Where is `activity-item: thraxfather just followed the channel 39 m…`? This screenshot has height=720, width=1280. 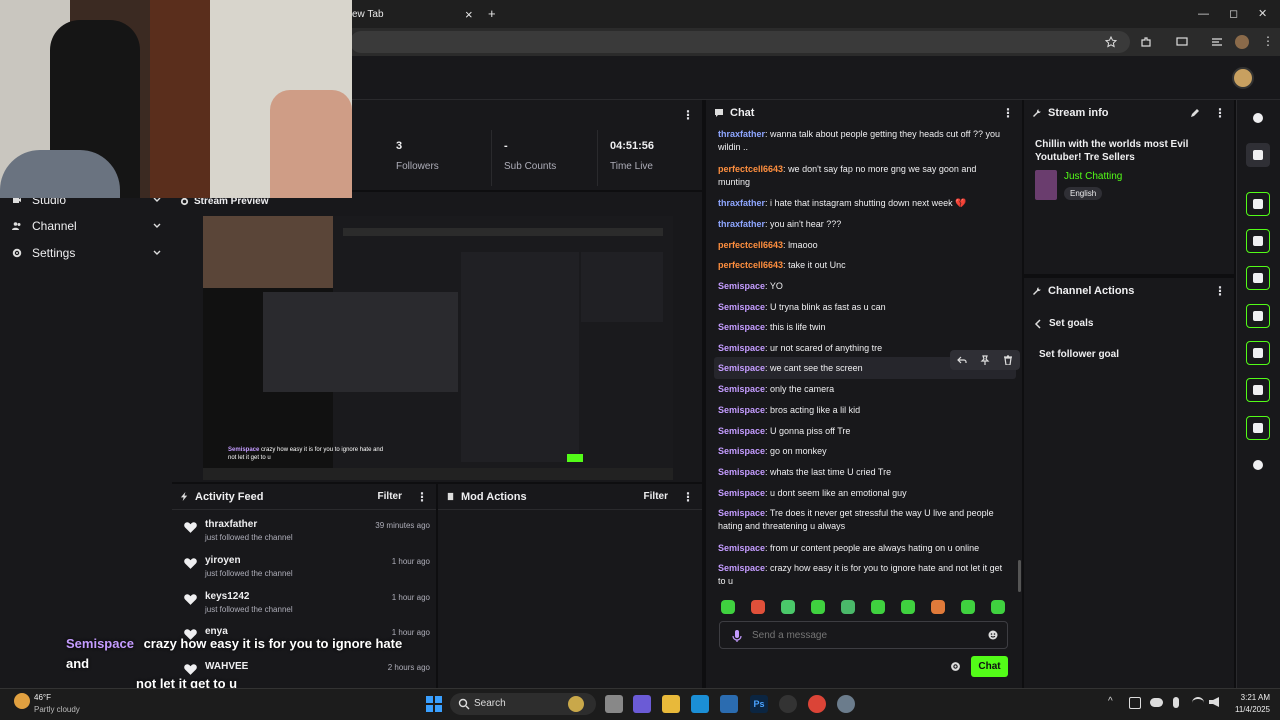
activity-item: thraxfather just followed the channel 39 m… is located at coordinates (307, 535).